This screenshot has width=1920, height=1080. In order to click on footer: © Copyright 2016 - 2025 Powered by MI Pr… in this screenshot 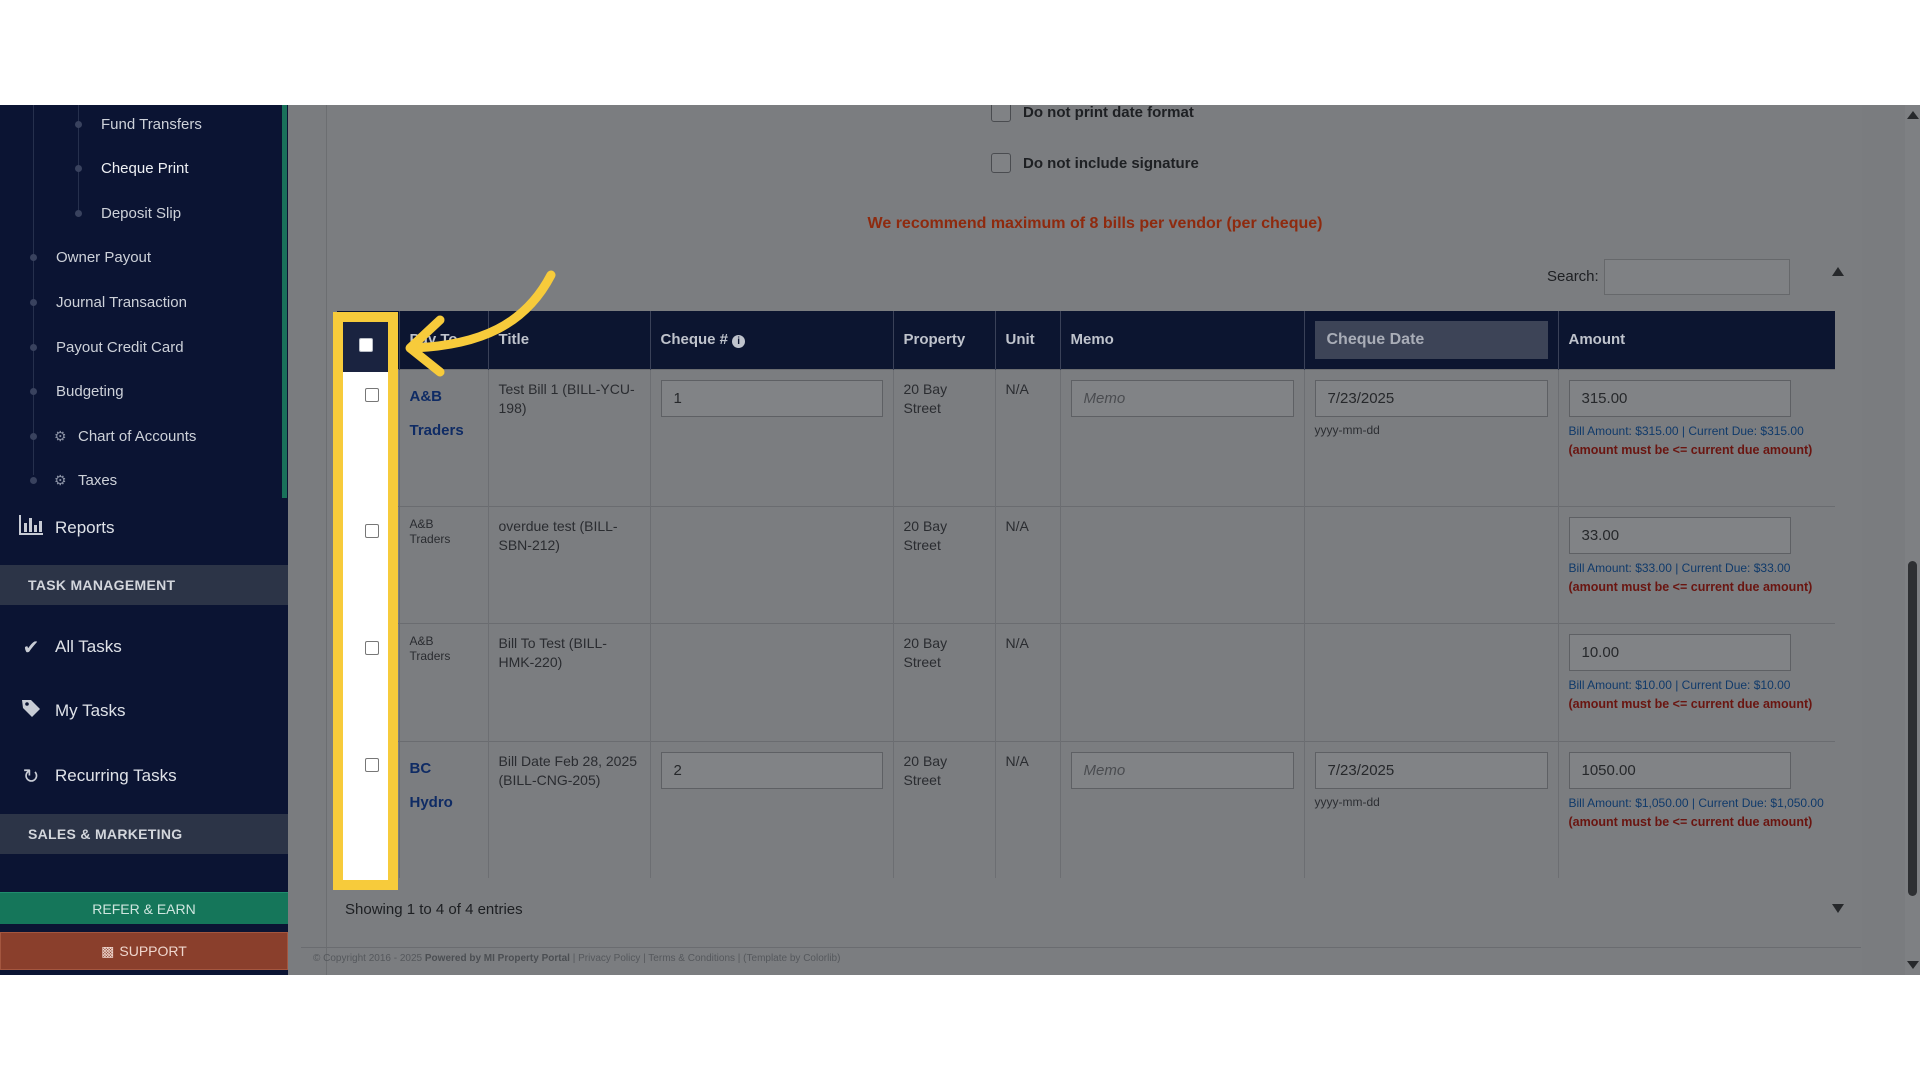, I will do `click(576, 958)`.